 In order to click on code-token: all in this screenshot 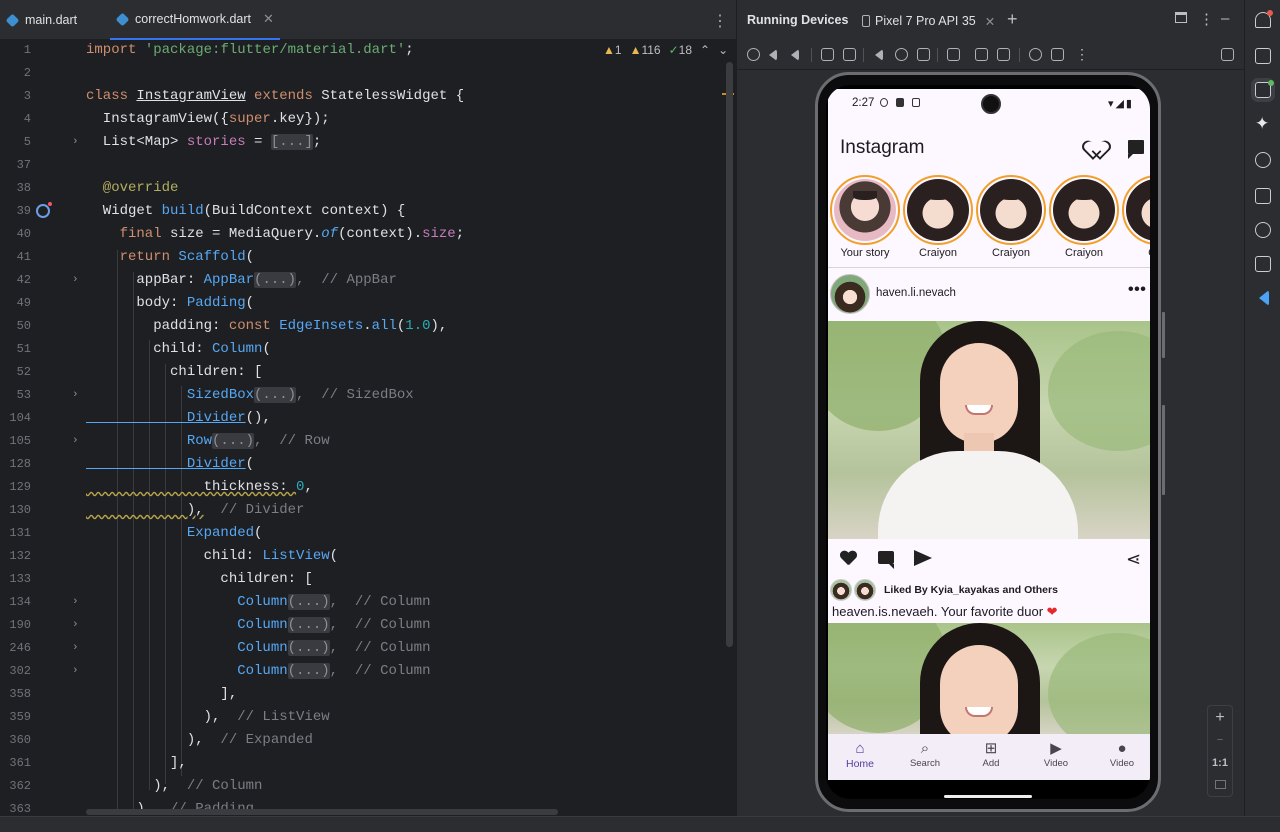, I will do `click(384, 326)`.